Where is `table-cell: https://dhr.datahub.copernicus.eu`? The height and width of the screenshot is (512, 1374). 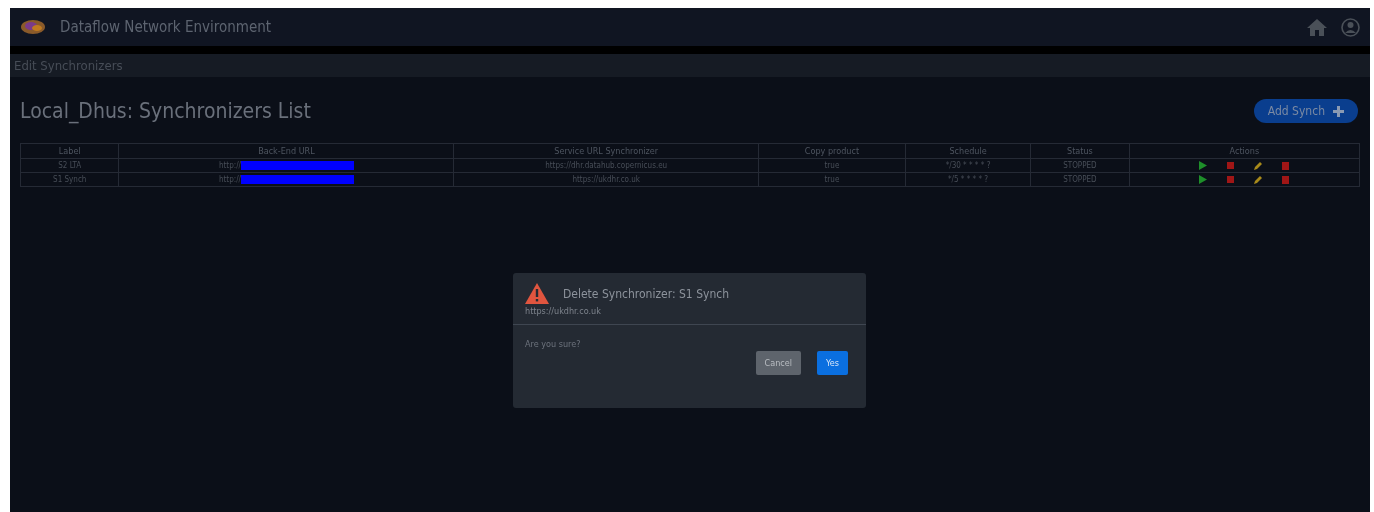
table-cell: https://dhr.datahub.copernicus.eu is located at coordinates (606, 165).